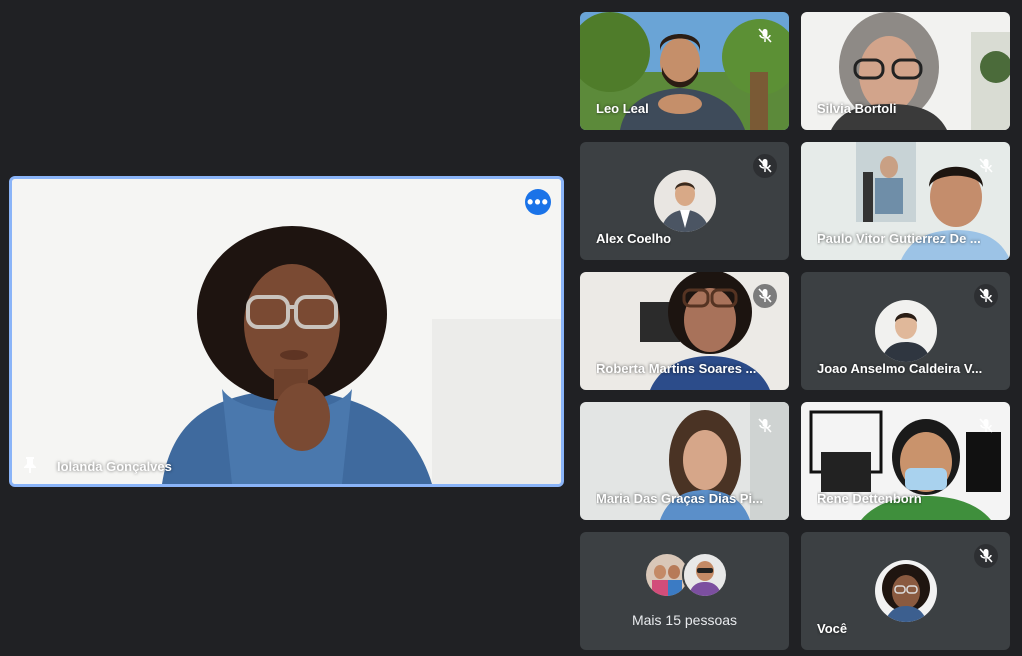 The image size is (1022, 656). What do you see at coordinates (684, 620) in the screenshot?
I see `more-participants-label: Mais 15 pessoas` at bounding box center [684, 620].